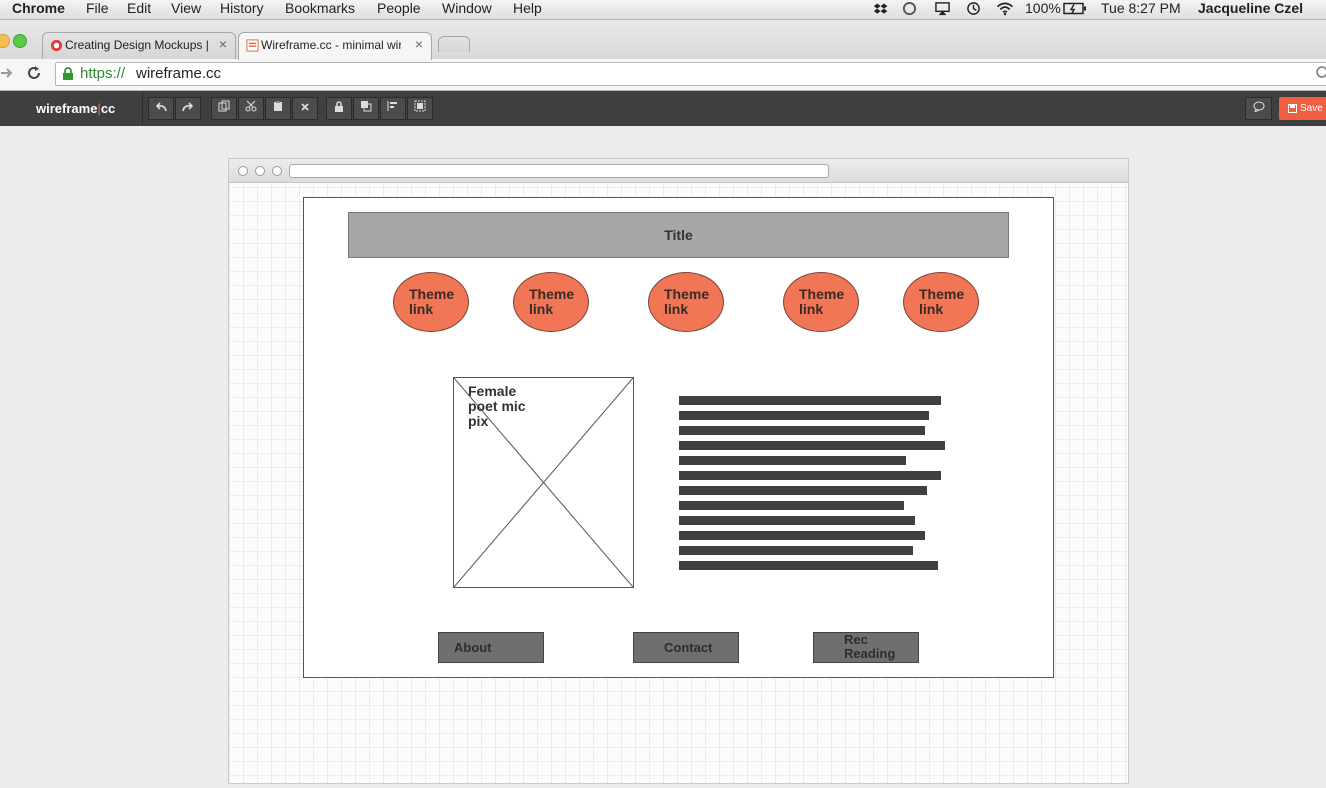 The width and height of the screenshot is (1326, 788). I want to click on menu-window: Window, so click(467, 8).